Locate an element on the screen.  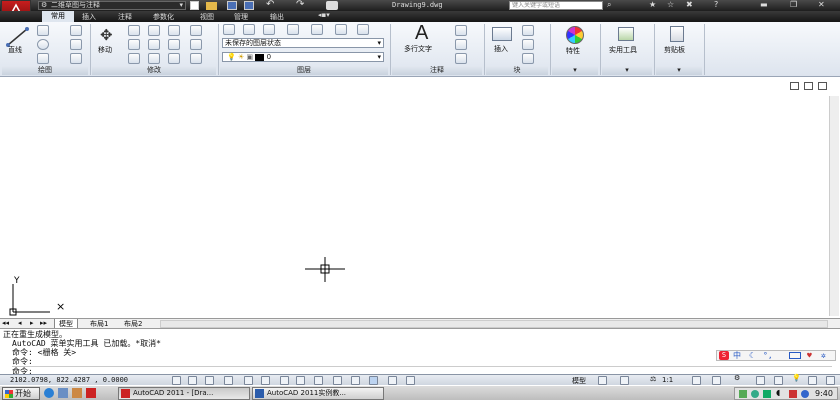
help-icon: ? is located at coordinates (716, 4).